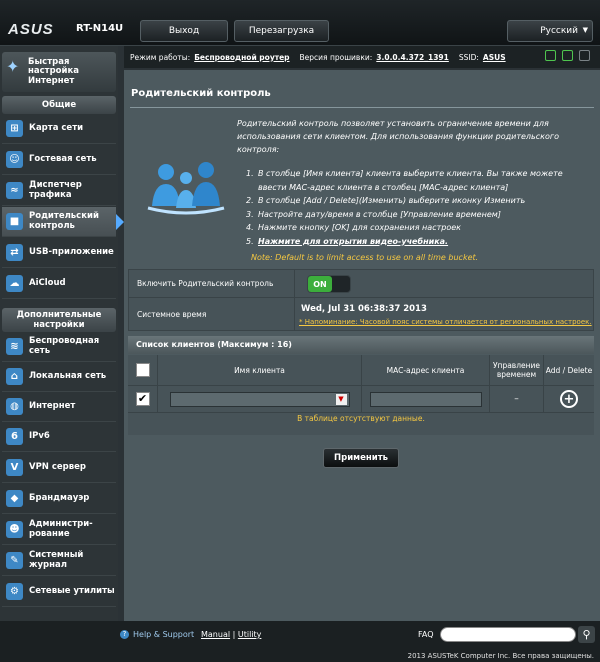 The width and height of the screenshot is (600, 662). I want to click on time-cell: –, so click(517, 399).